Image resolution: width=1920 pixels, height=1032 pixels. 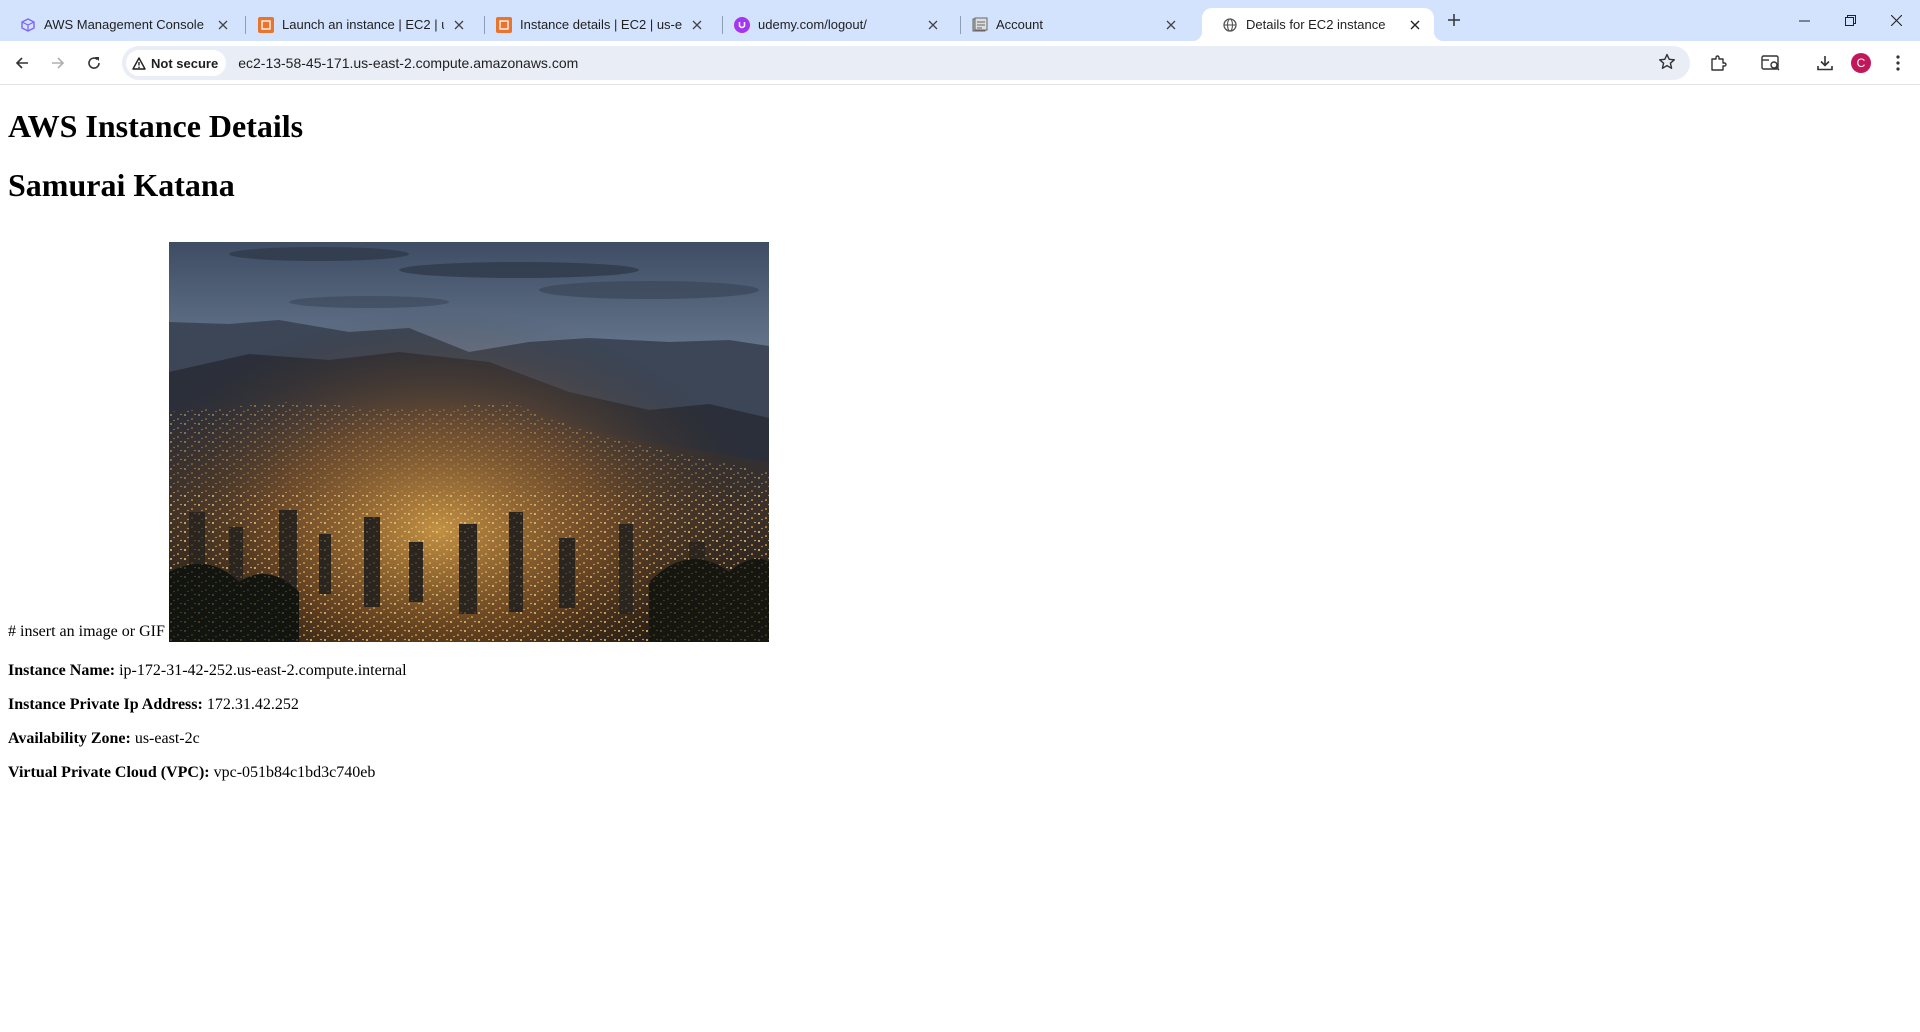 I want to click on close-icon, so click(x=1896, y=20).